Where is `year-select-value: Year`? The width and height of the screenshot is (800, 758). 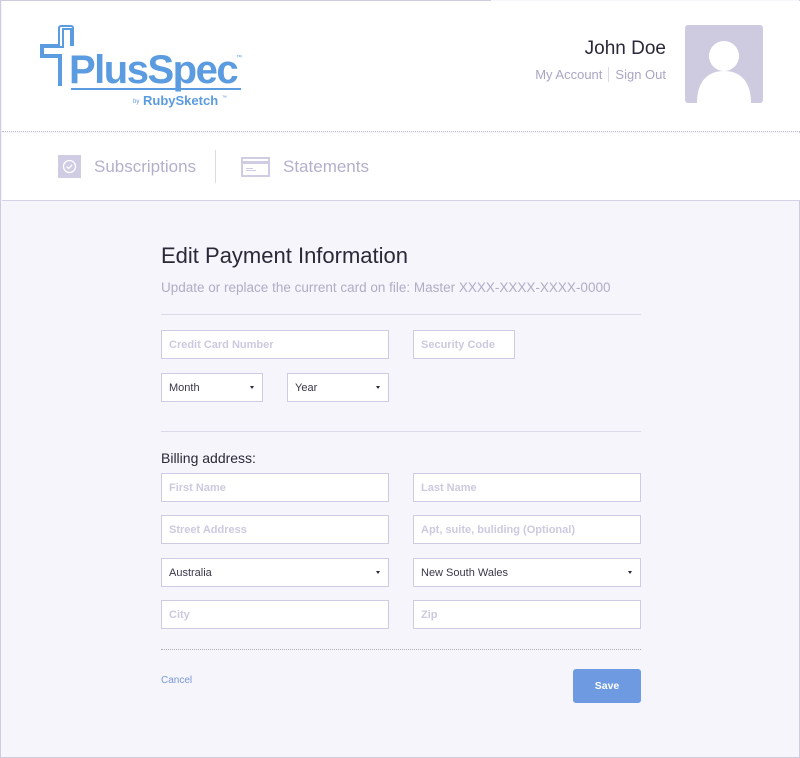 year-select-value: Year is located at coordinates (306, 387).